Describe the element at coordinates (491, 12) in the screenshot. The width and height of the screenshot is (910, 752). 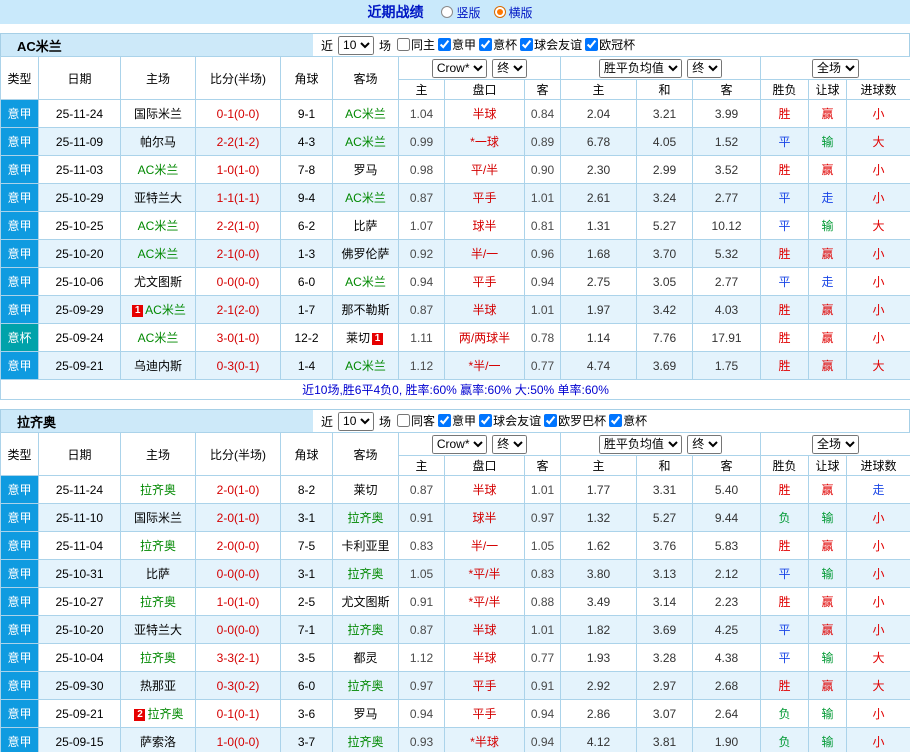
I see `layout-switch: 竖版 横版` at that location.